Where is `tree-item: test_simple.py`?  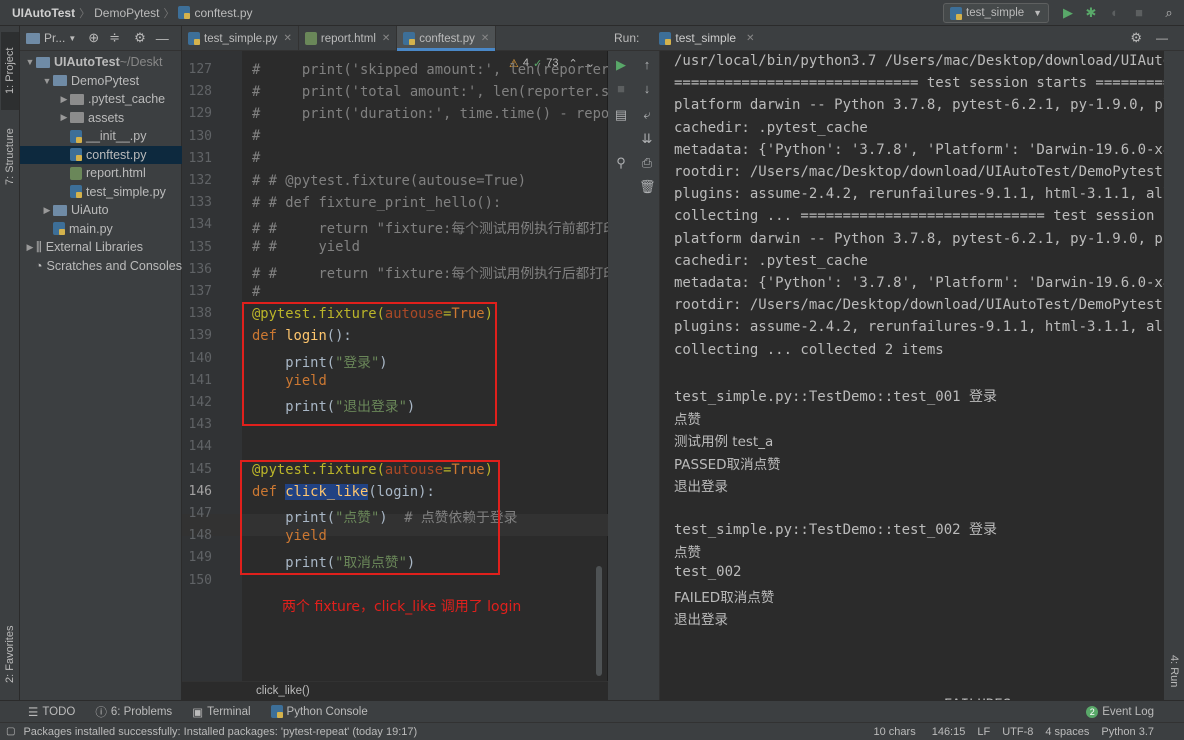 tree-item: test_simple.py is located at coordinates (101, 192).